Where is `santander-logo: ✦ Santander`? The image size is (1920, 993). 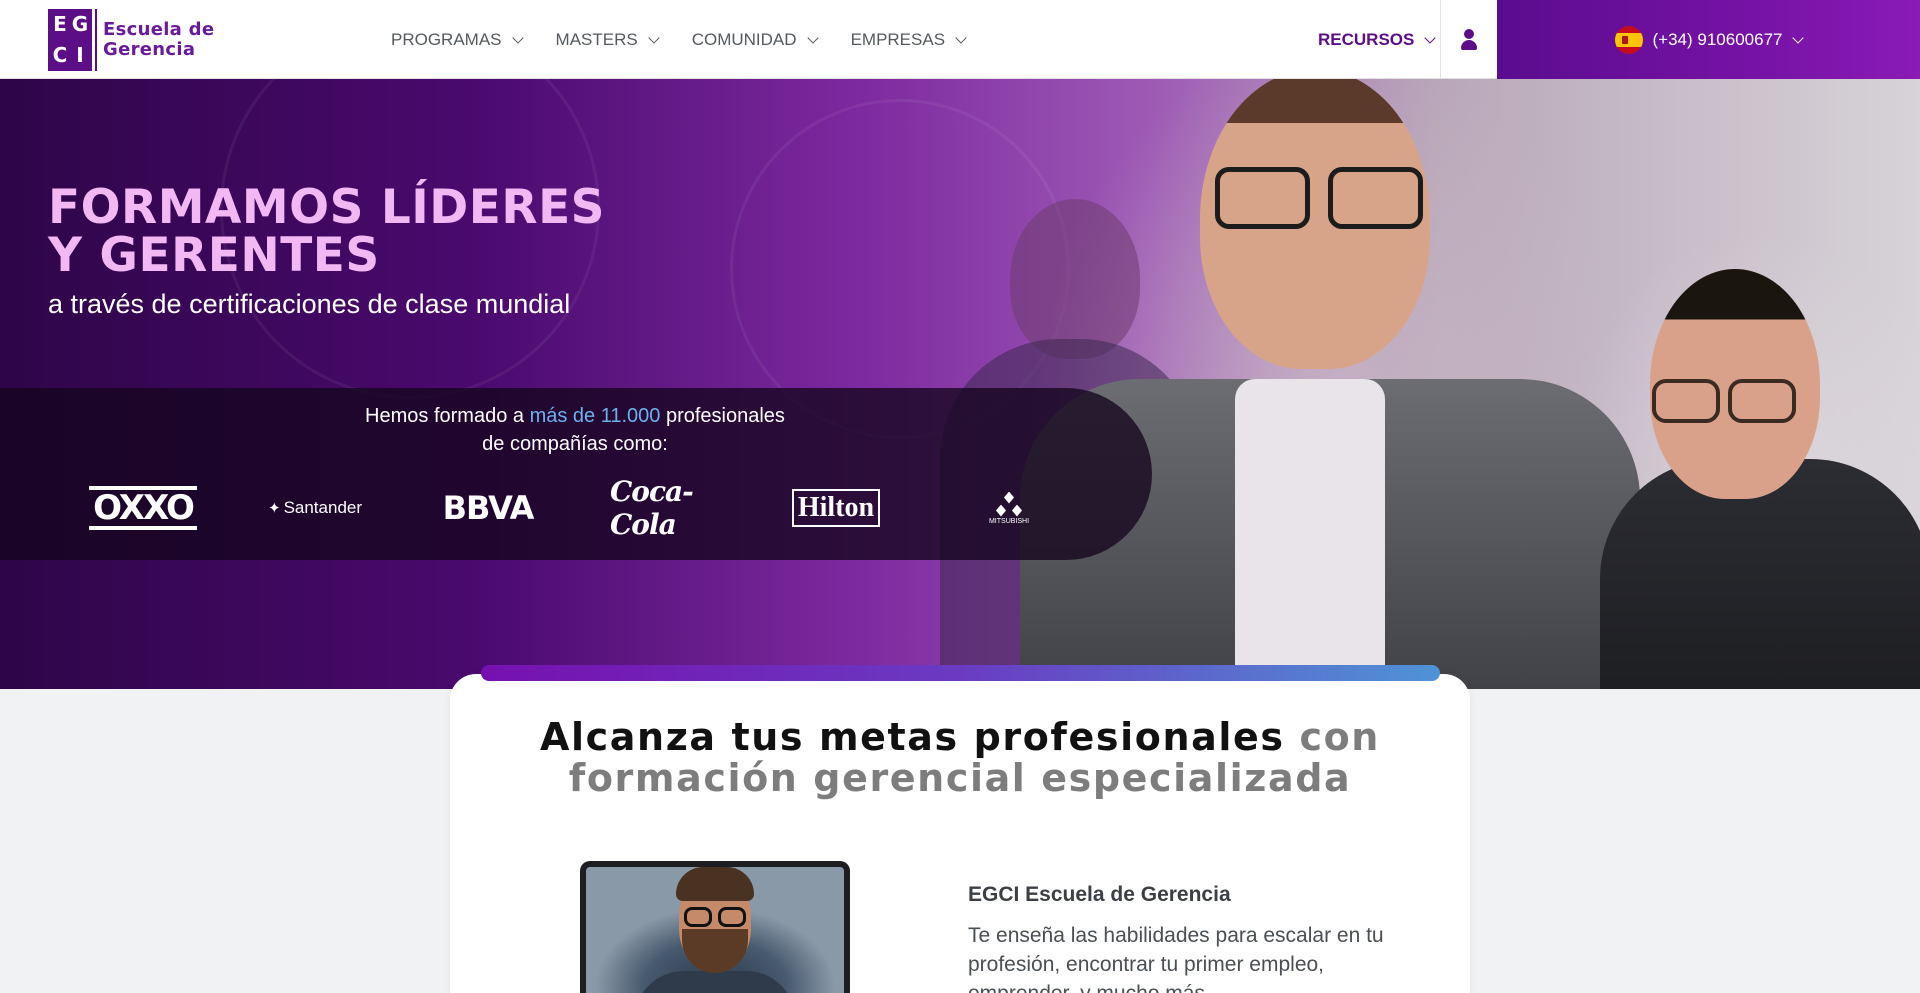
santander-logo: ✦ Santander is located at coordinates (315, 507).